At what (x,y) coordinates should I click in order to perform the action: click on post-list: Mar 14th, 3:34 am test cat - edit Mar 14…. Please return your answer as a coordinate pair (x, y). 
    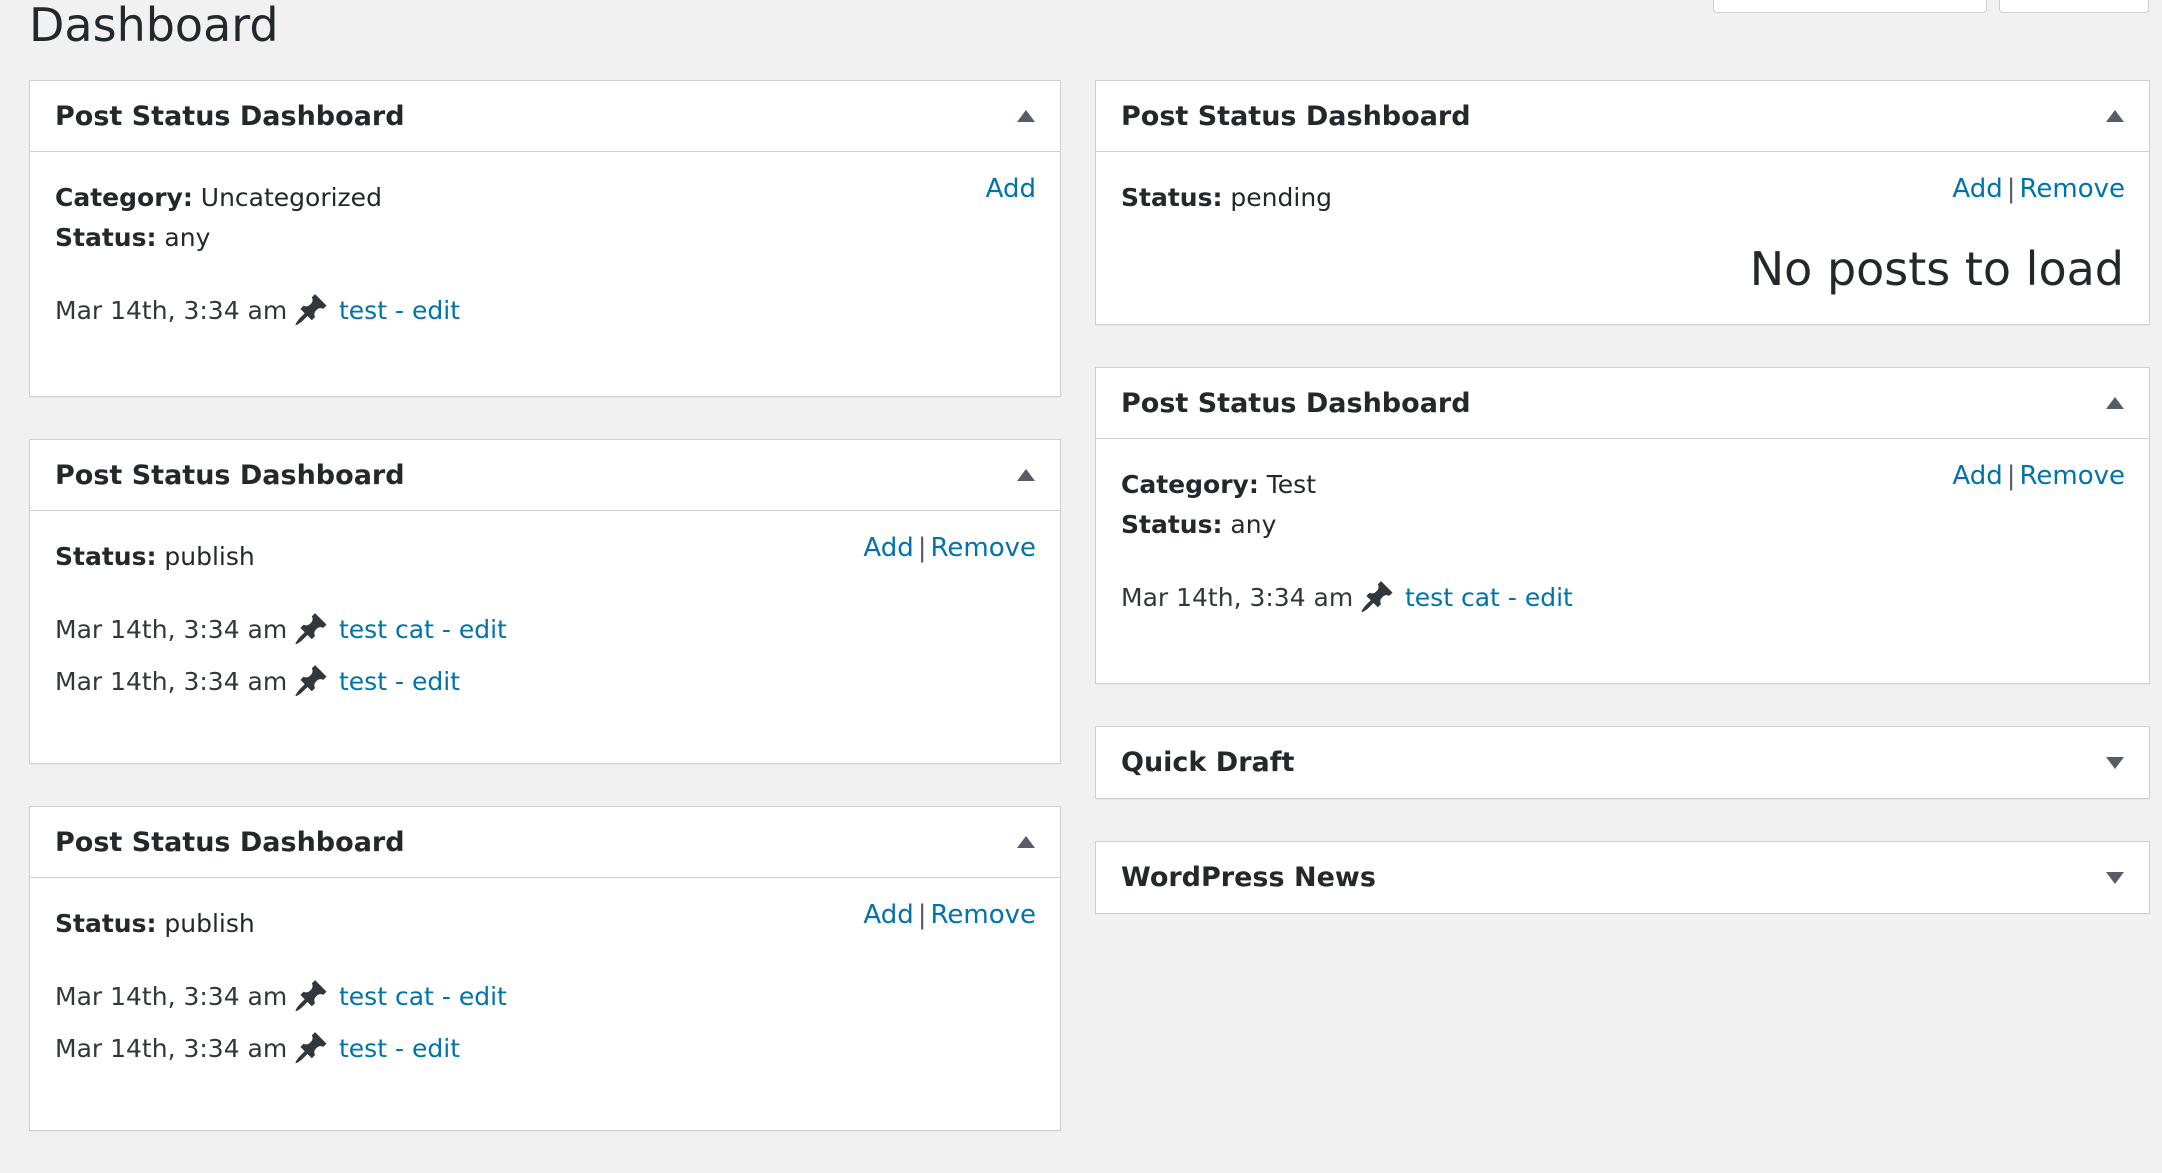
    Looking at the image, I should click on (545, 655).